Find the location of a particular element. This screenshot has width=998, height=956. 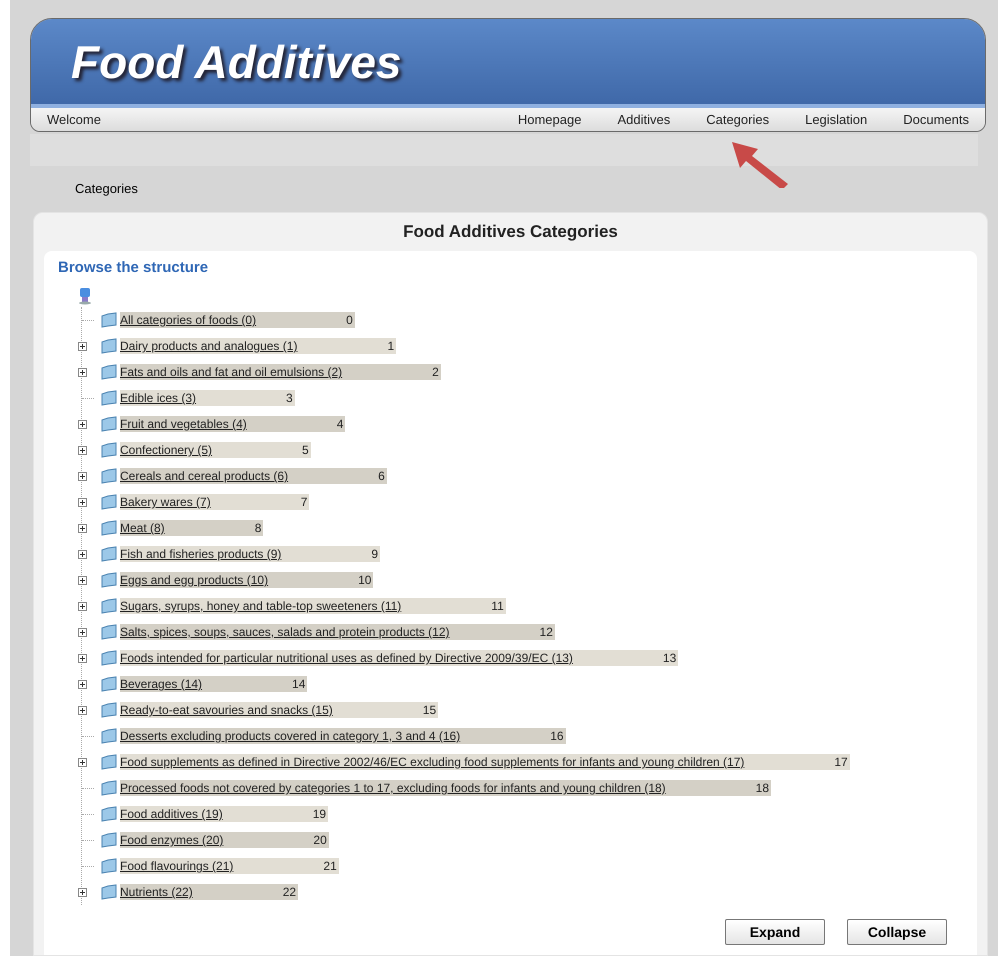

category-count: 21 is located at coordinates (330, 866).